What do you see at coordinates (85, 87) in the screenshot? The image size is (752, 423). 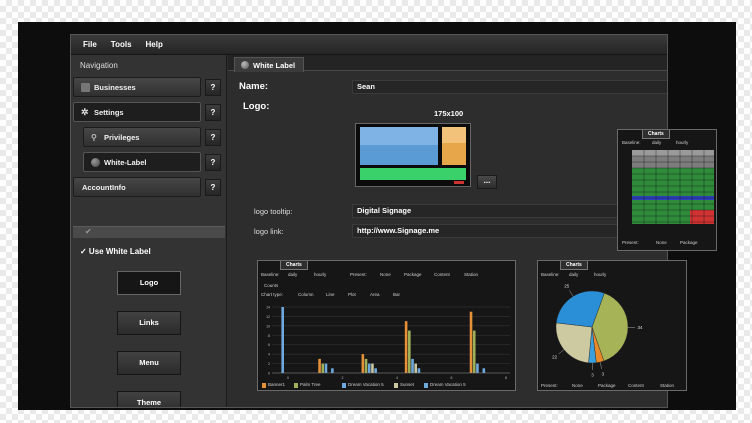 I see `folder-icon` at bounding box center [85, 87].